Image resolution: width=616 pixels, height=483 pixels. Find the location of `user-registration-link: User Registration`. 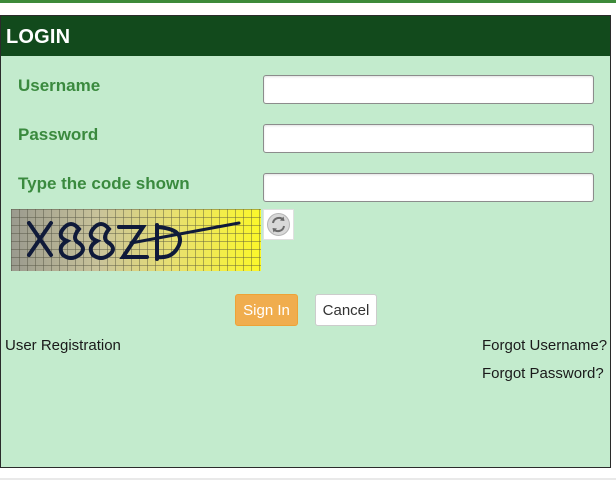

user-registration-link: User Registration is located at coordinates (63, 345).